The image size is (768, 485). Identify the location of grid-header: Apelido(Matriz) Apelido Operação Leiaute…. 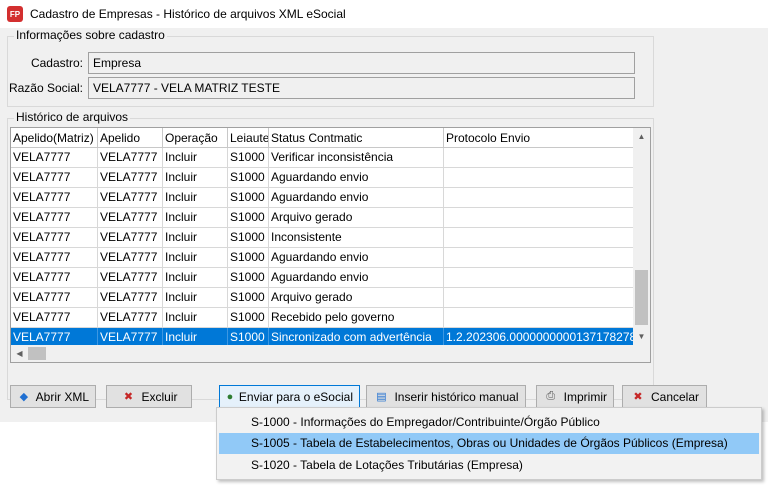
(322, 138).